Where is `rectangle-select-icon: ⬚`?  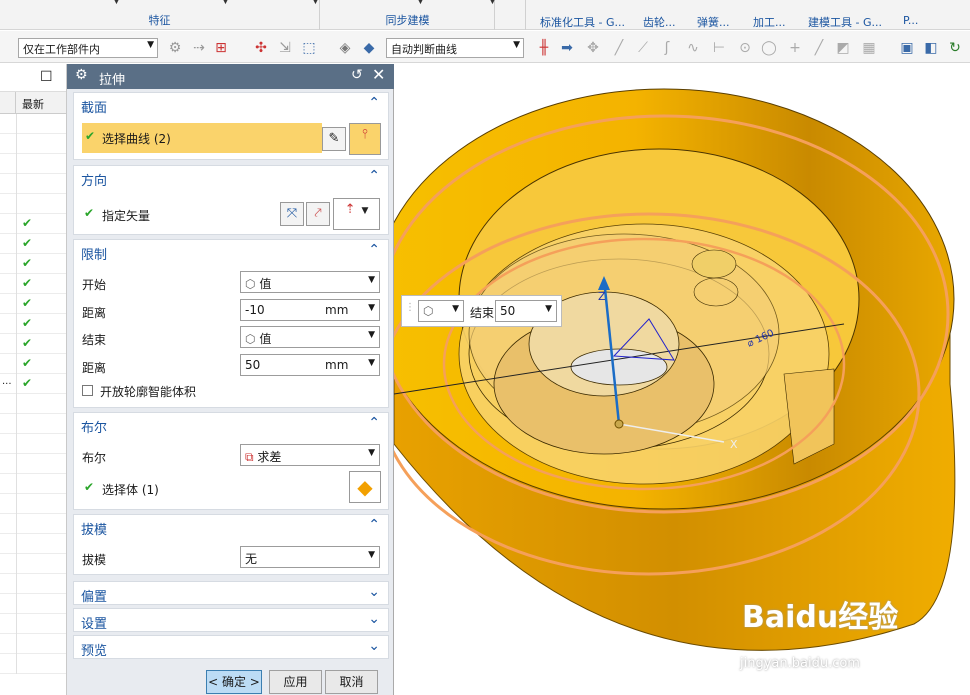
rectangle-select-icon: ⬚ is located at coordinates (309, 48).